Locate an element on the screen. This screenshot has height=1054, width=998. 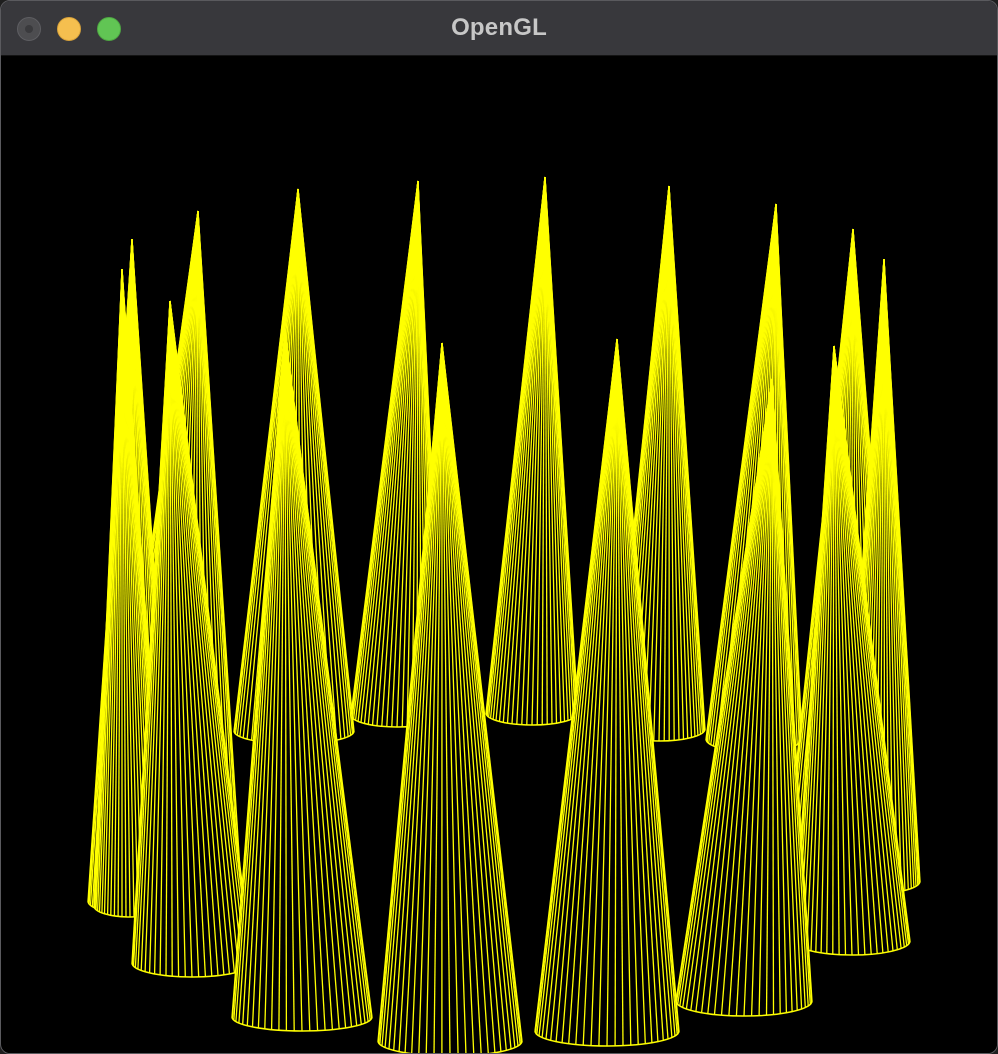
title-bar: OpenGL is located at coordinates (499, 28).